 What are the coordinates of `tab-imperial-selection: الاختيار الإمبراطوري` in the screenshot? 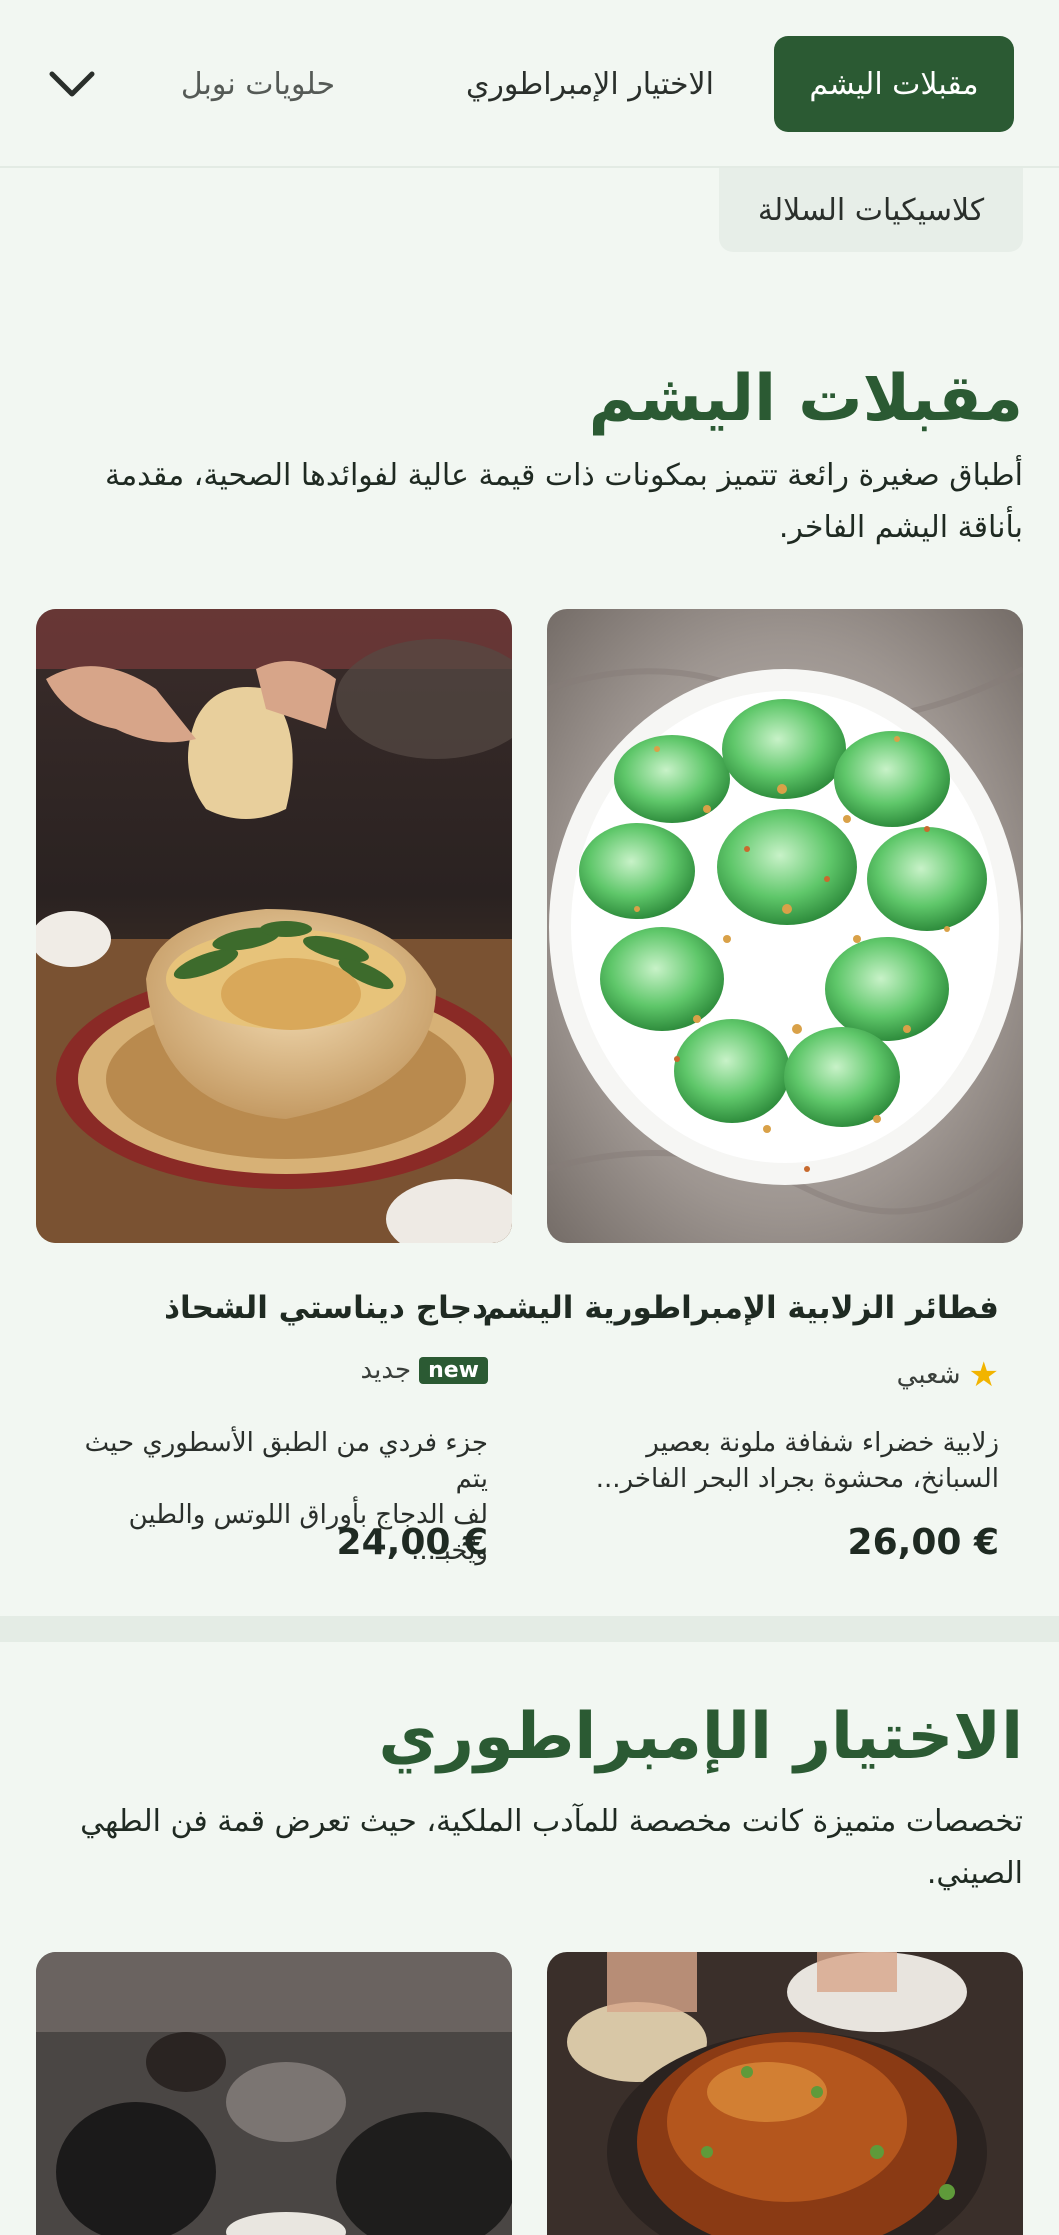 It's located at (590, 84).